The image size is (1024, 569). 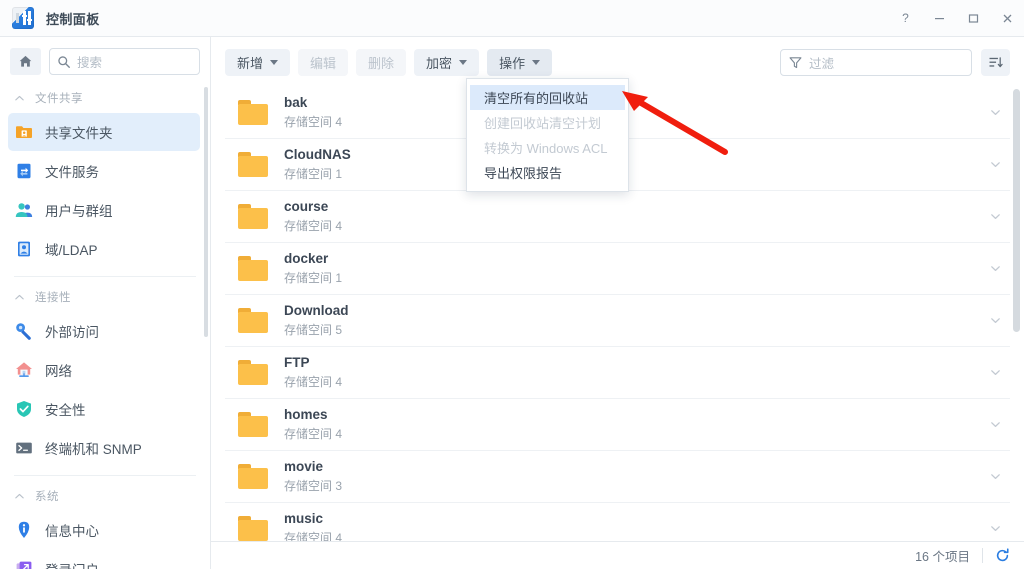 What do you see at coordinates (317, 154) in the screenshot?
I see `row-name: CloudNAS` at bounding box center [317, 154].